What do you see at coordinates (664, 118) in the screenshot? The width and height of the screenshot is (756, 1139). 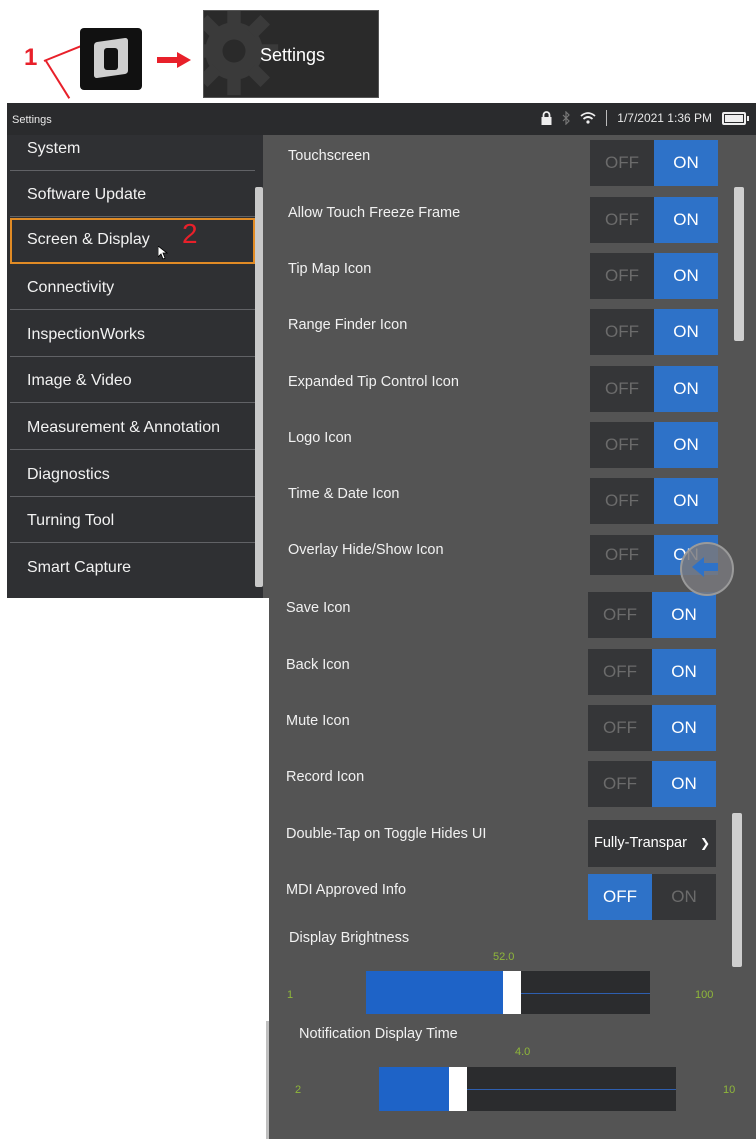 I see `status-datetime: 1/7/2021 1:36 PM` at bounding box center [664, 118].